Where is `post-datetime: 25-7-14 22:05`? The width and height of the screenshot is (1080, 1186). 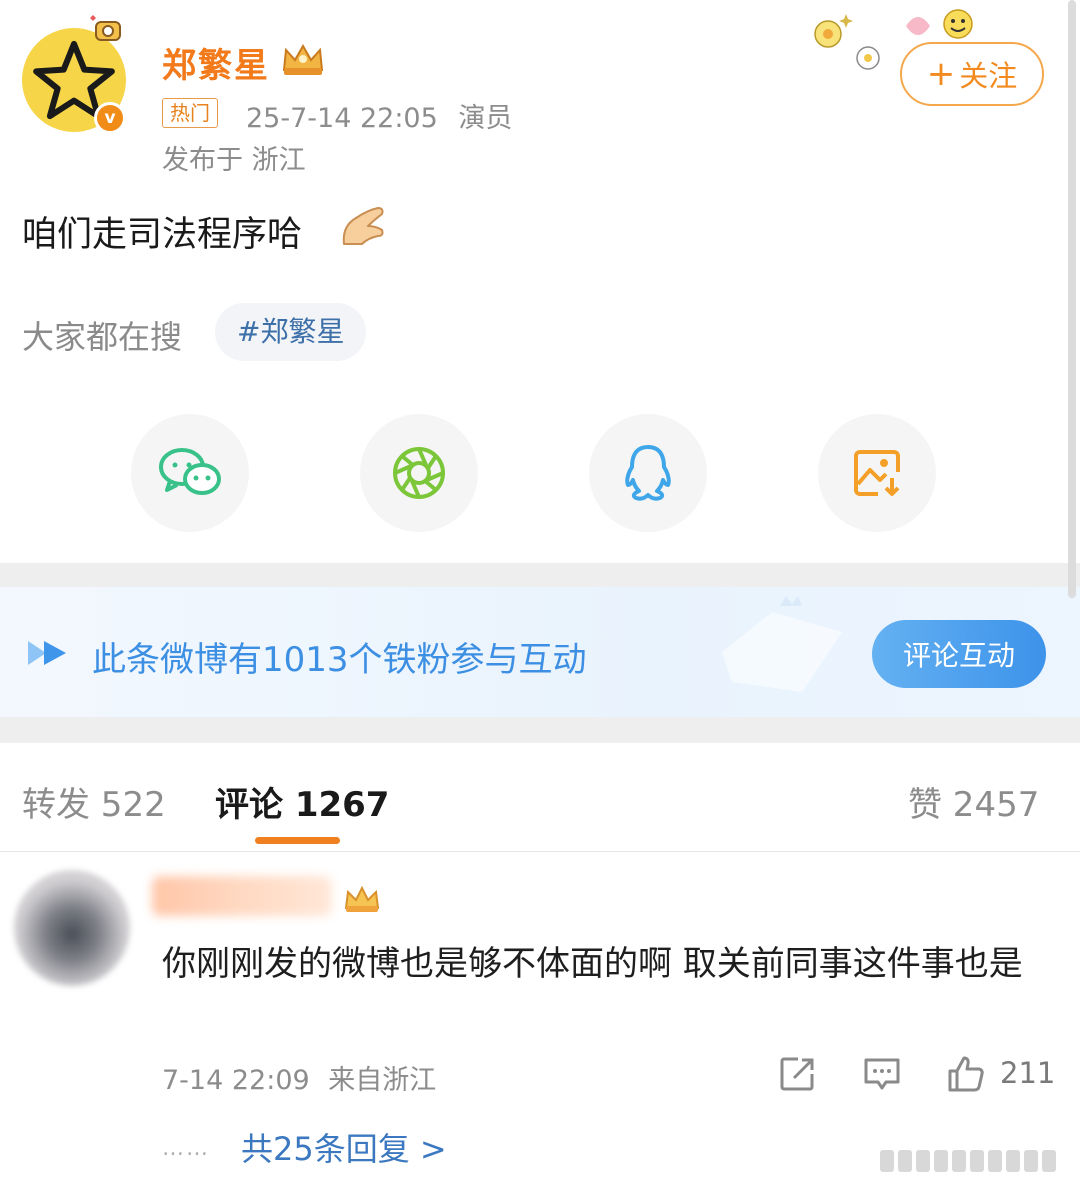 post-datetime: 25-7-14 22:05 is located at coordinates (342, 118).